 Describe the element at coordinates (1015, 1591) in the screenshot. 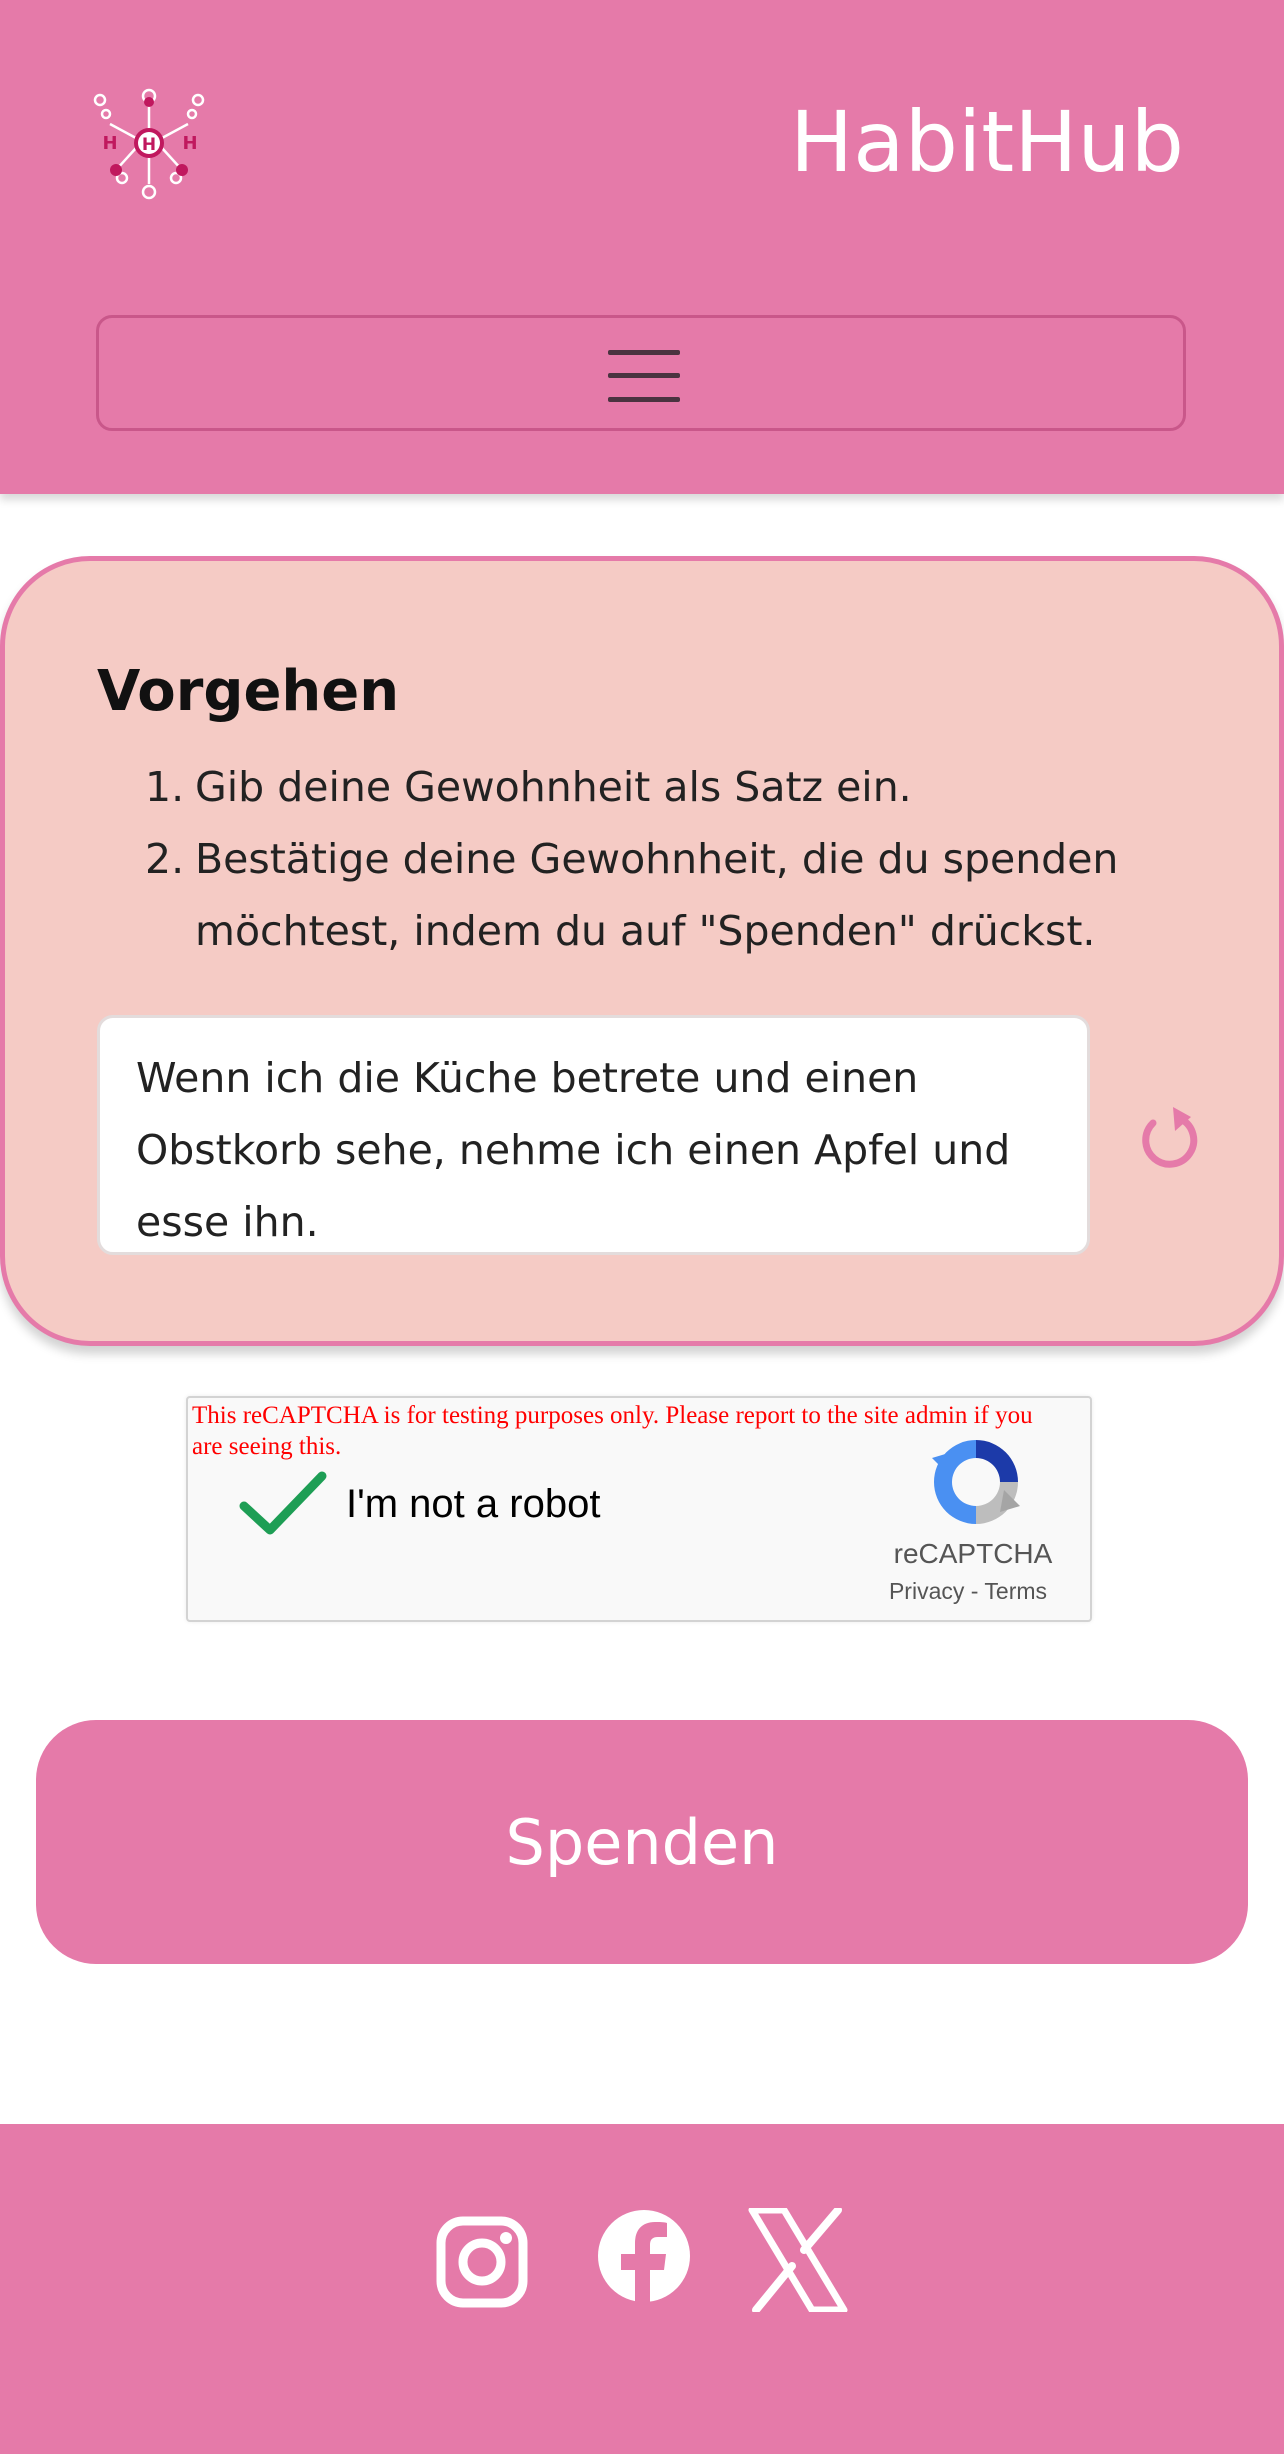

I see `terms-link: Terms` at that location.